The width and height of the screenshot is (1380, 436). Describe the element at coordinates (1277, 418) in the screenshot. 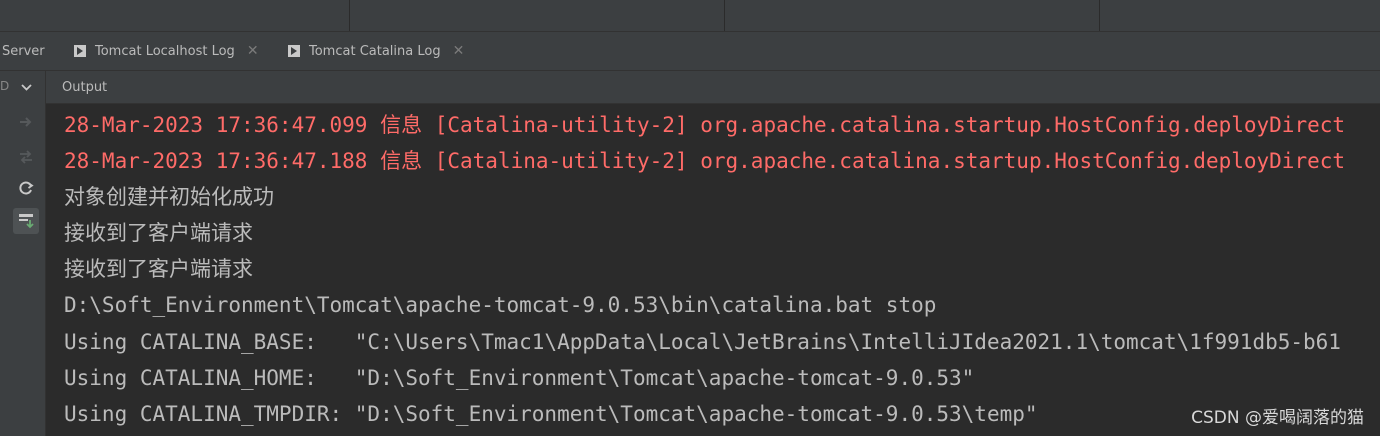

I see `watermark: CSDN @爱喝阔落的猫` at that location.